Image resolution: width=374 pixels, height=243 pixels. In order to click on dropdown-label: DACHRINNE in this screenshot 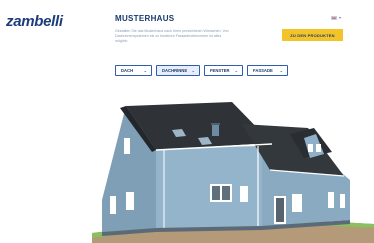, I will do `click(175, 70)`.